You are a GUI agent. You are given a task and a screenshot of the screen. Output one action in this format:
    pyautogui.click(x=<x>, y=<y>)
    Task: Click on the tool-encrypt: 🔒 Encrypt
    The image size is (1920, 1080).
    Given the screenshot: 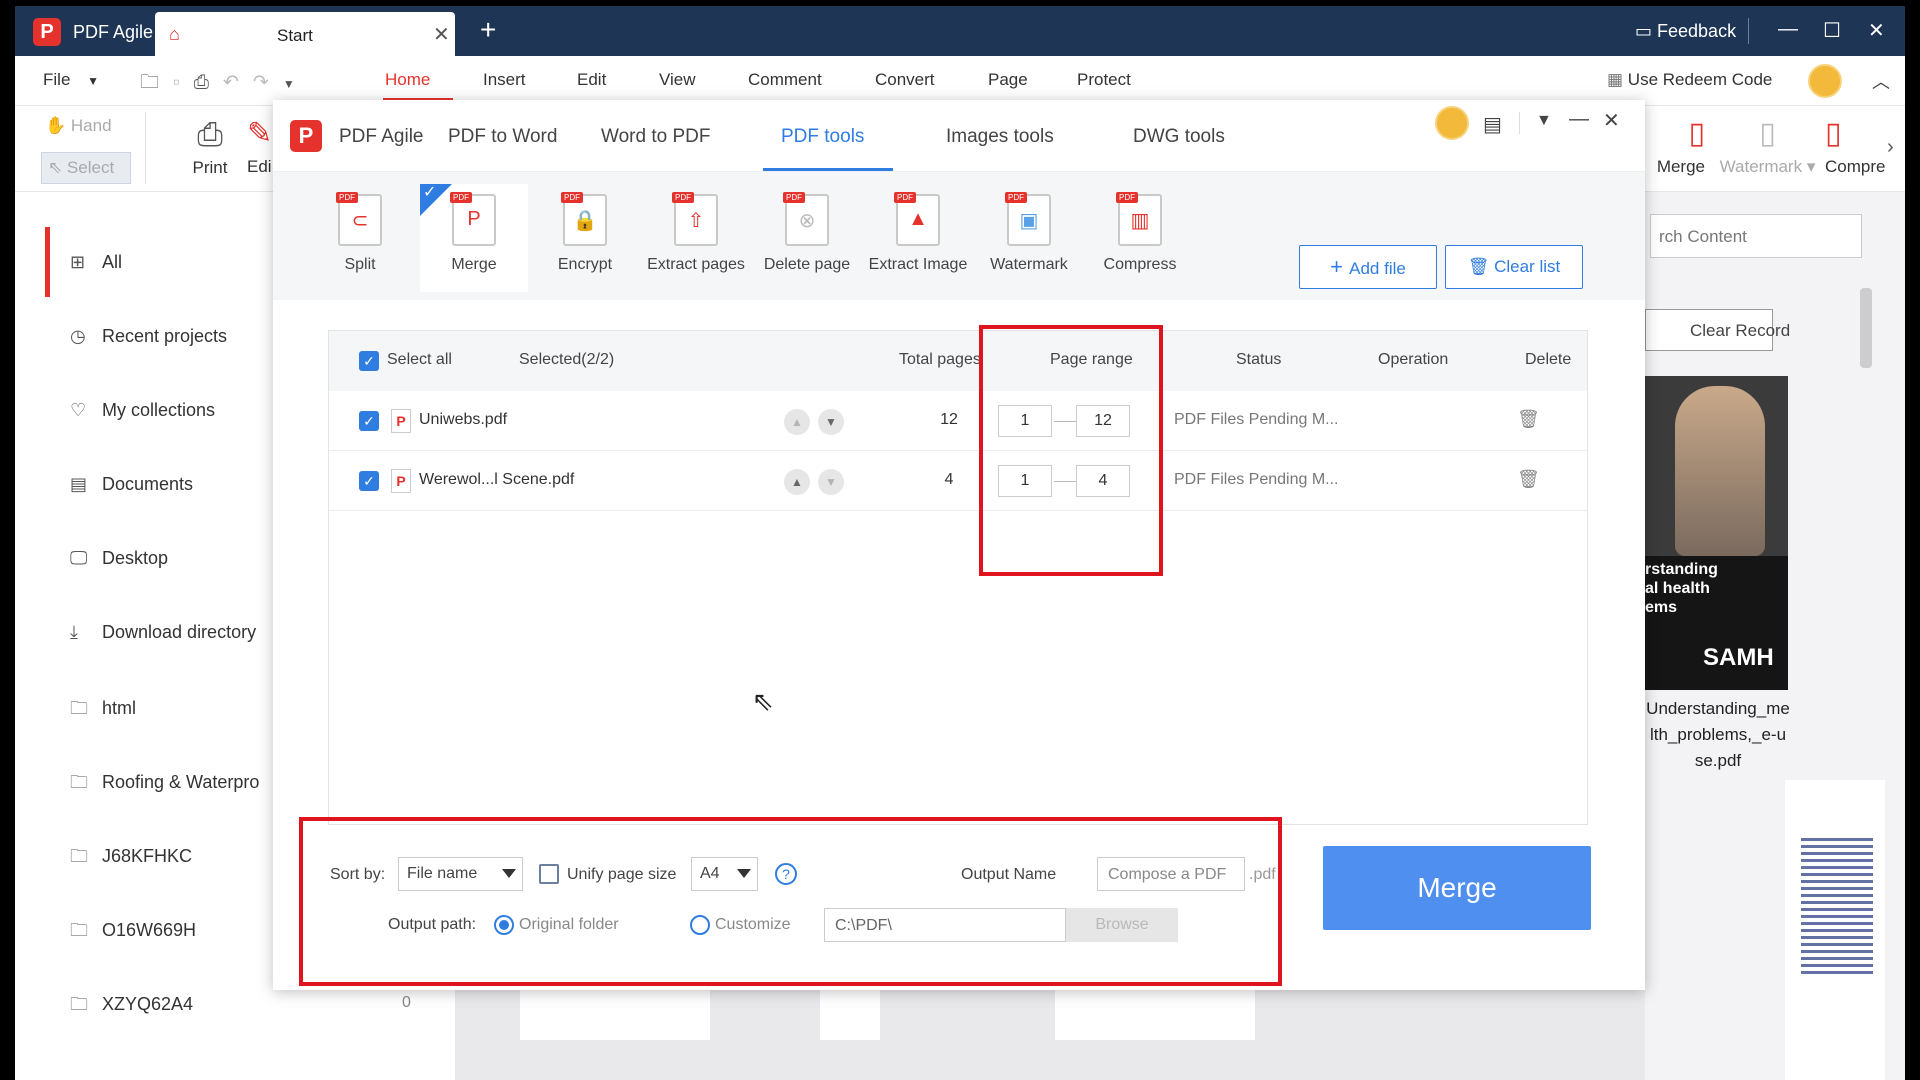 What is the action you would take?
    pyautogui.click(x=585, y=238)
    